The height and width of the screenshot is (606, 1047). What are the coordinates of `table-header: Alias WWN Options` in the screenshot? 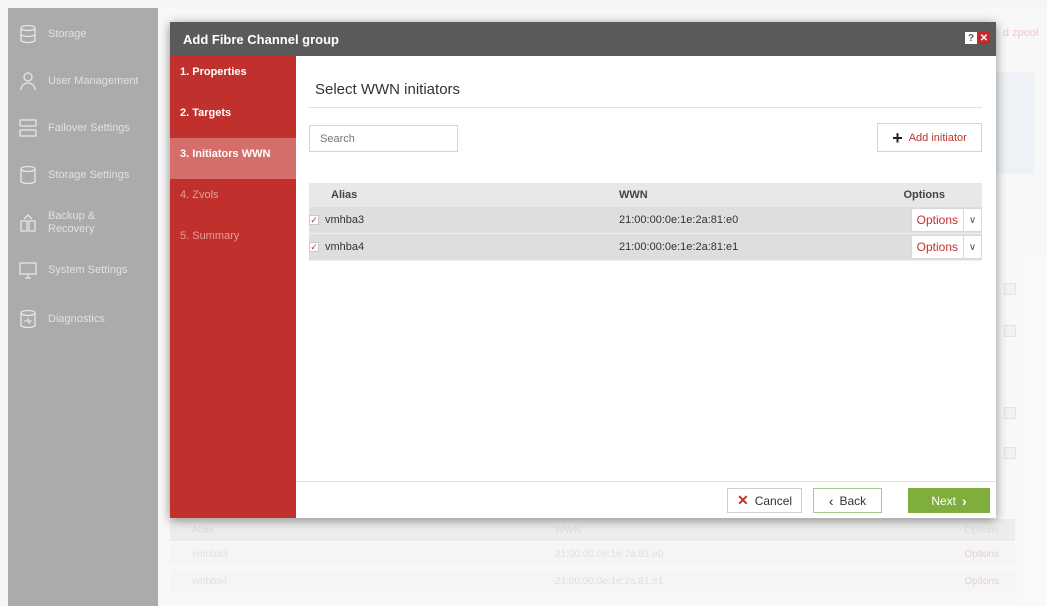 It's located at (645, 195).